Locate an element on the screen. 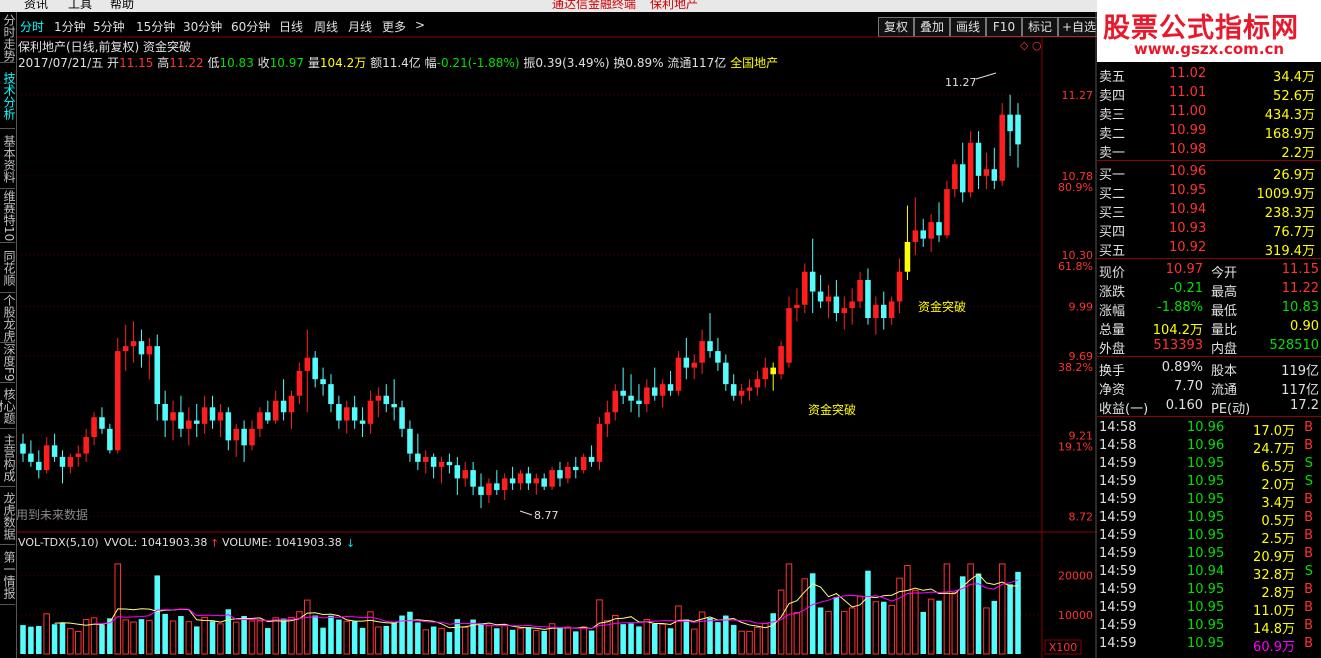  buy-price: 10.92 is located at coordinates (1188, 247).